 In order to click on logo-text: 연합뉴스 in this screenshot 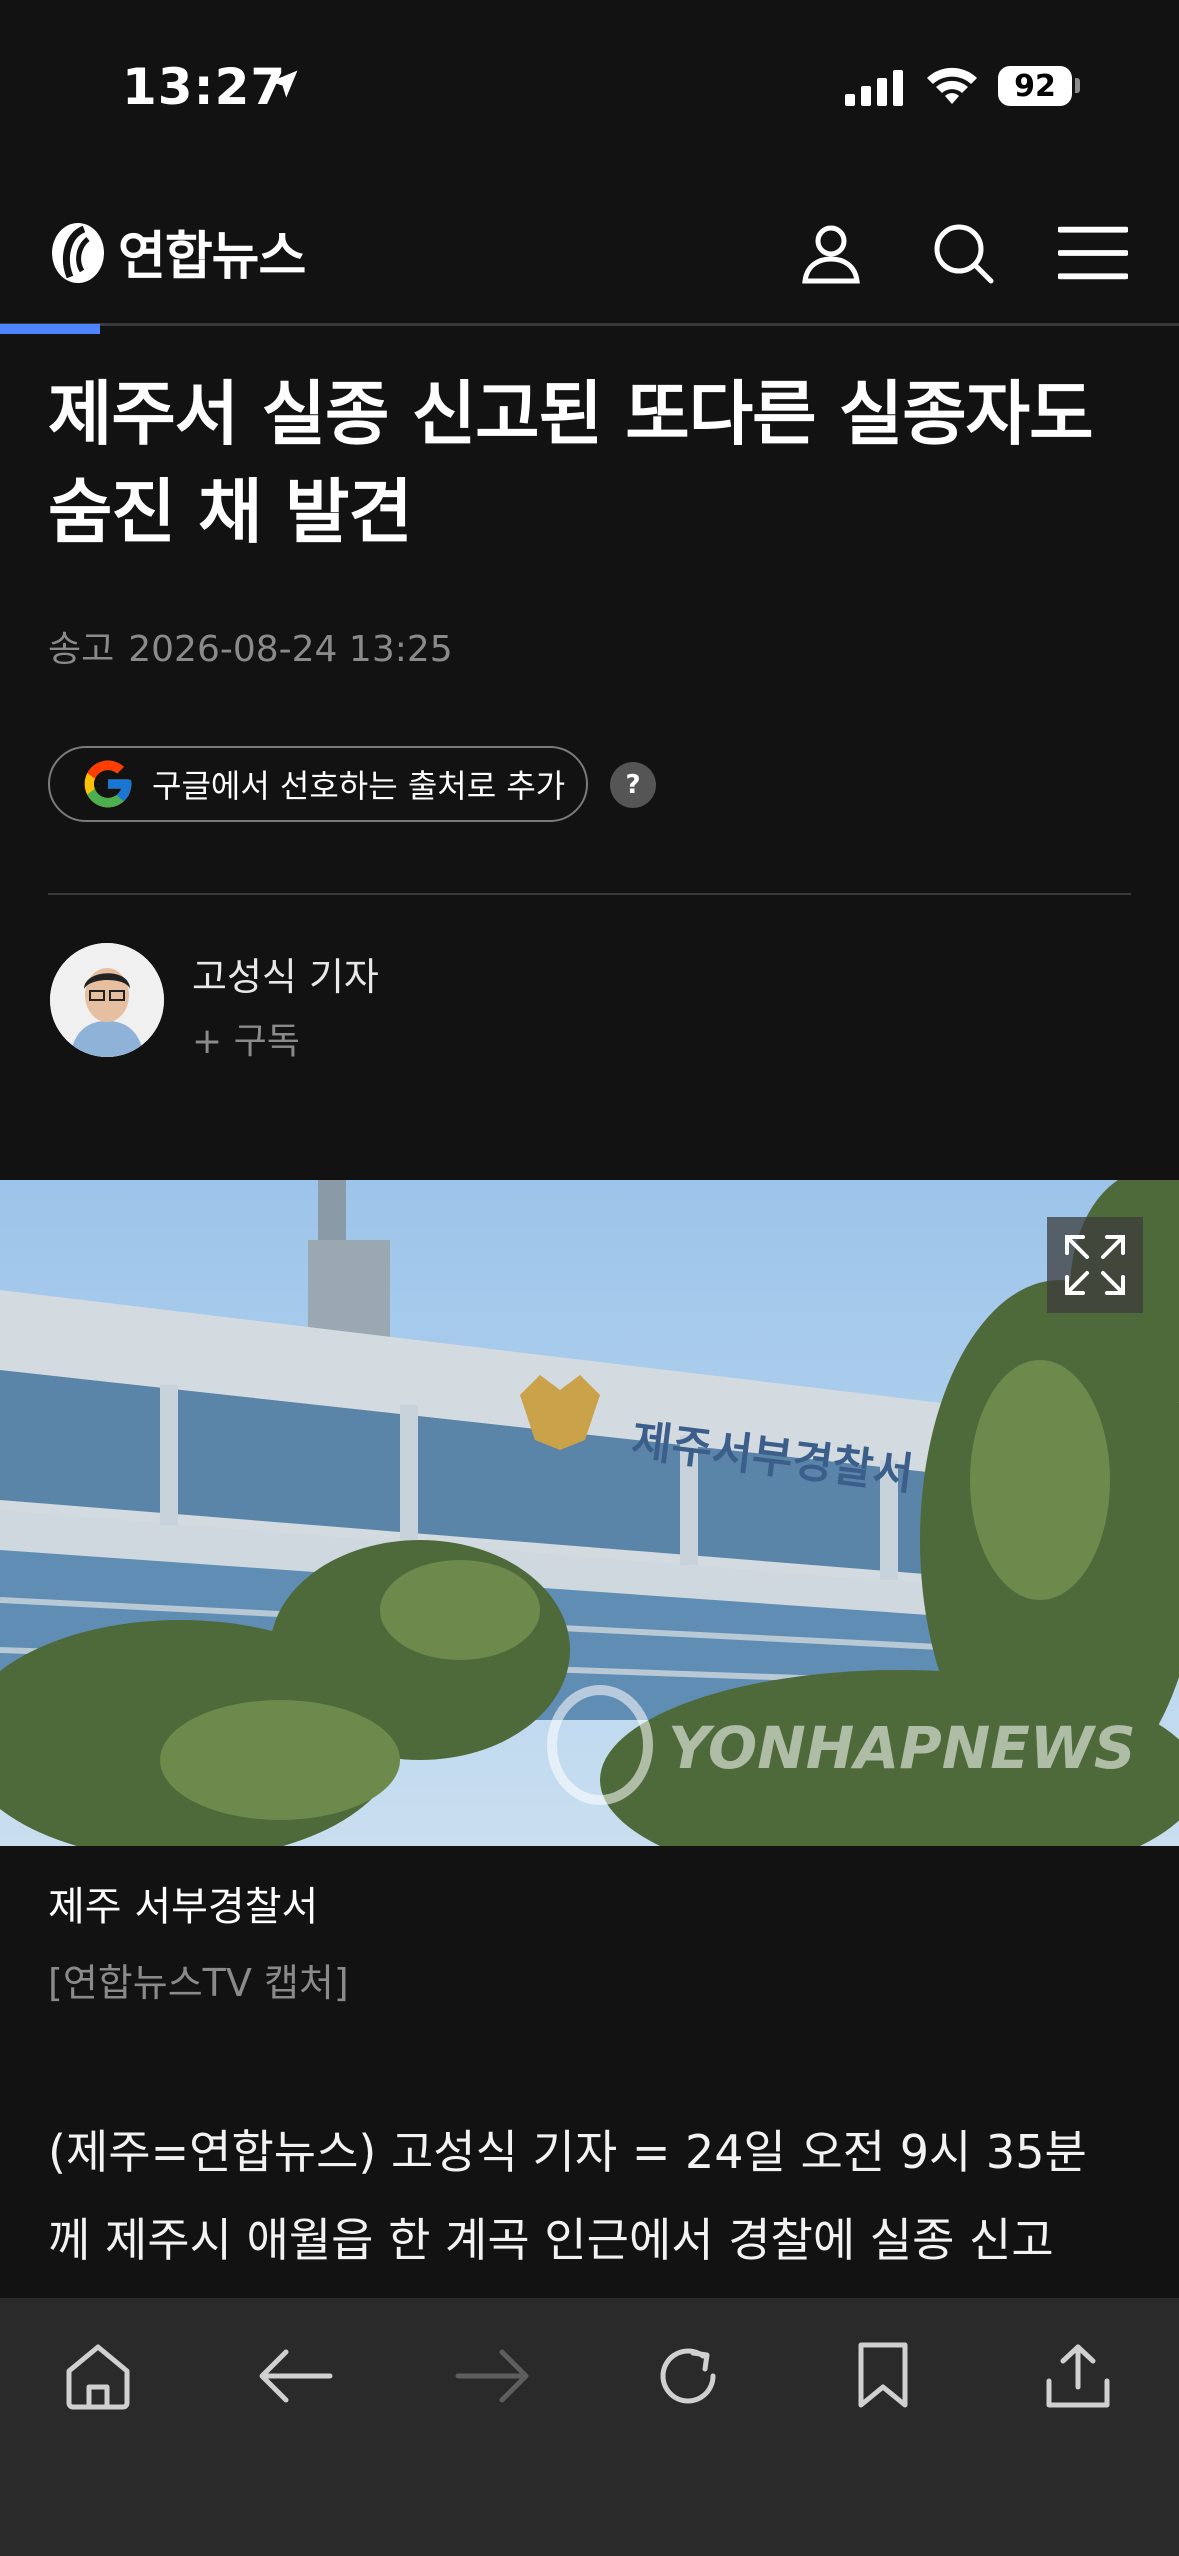, I will do `click(212, 257)`.